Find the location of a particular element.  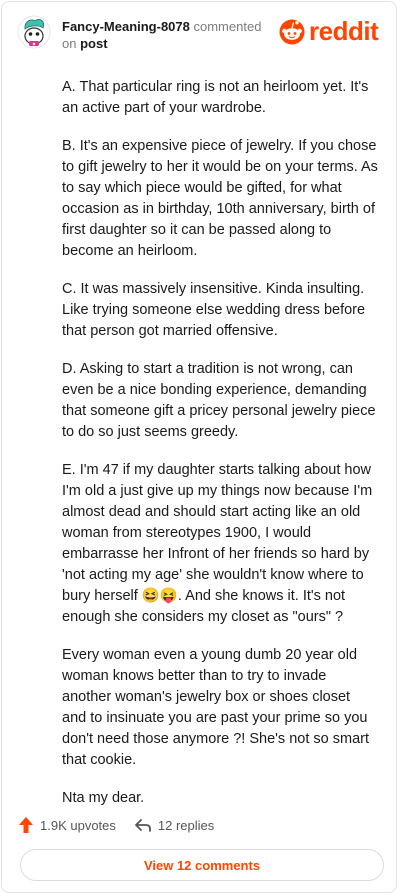

comment-meta: Fancy-Meaning-8078 commented on post is located at coordinates (167, 35).